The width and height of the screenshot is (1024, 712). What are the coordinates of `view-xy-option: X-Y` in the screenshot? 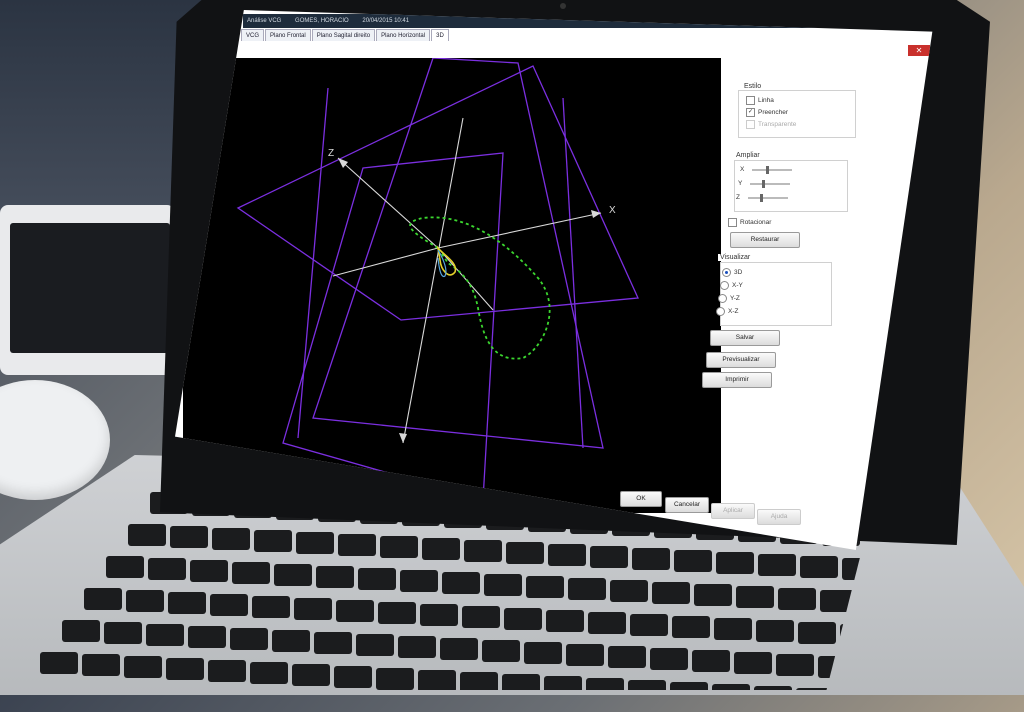 It's located at (731, 285).